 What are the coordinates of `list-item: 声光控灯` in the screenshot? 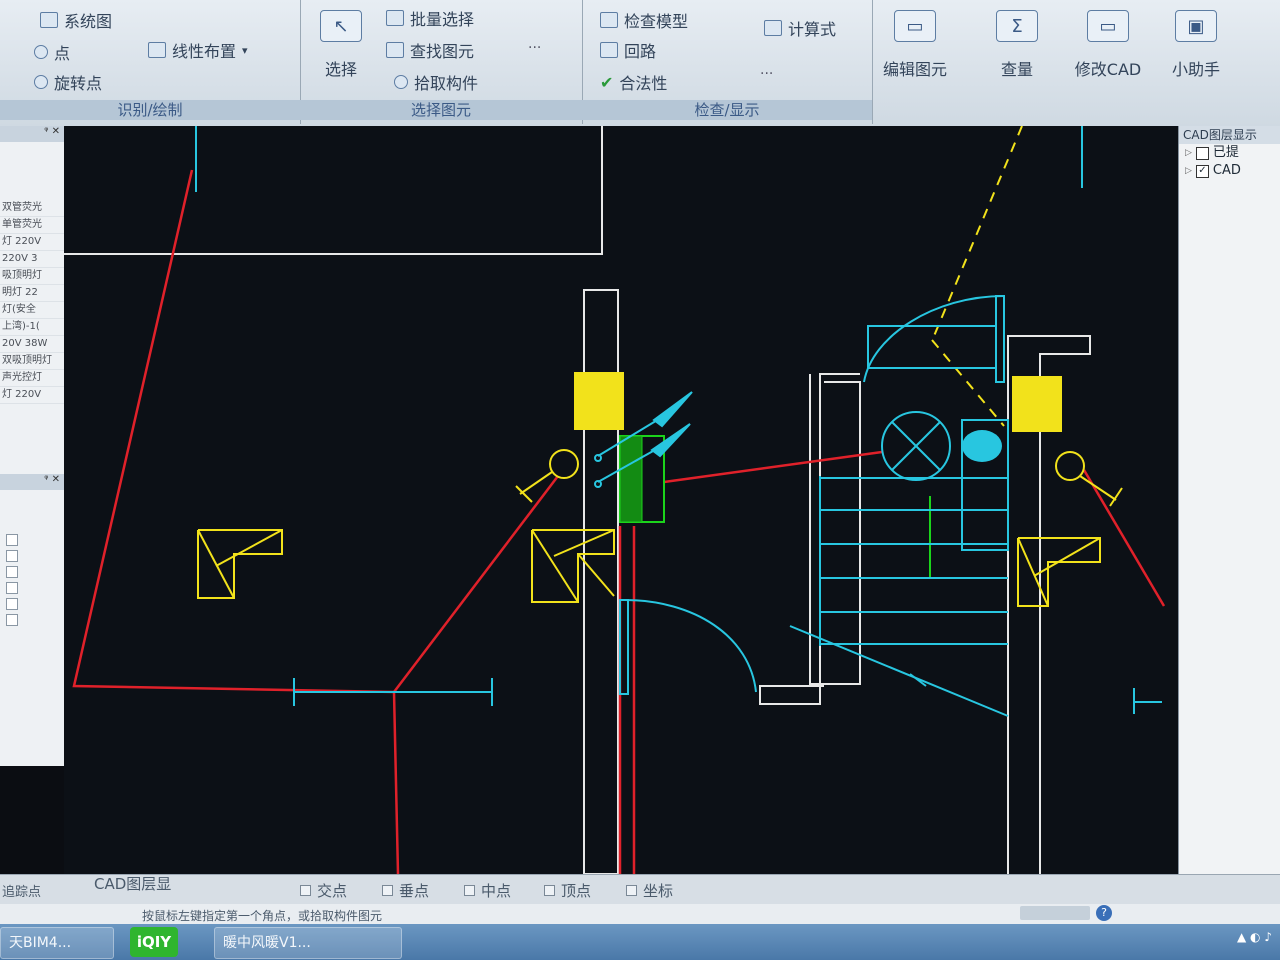 It's located at (32, 378).